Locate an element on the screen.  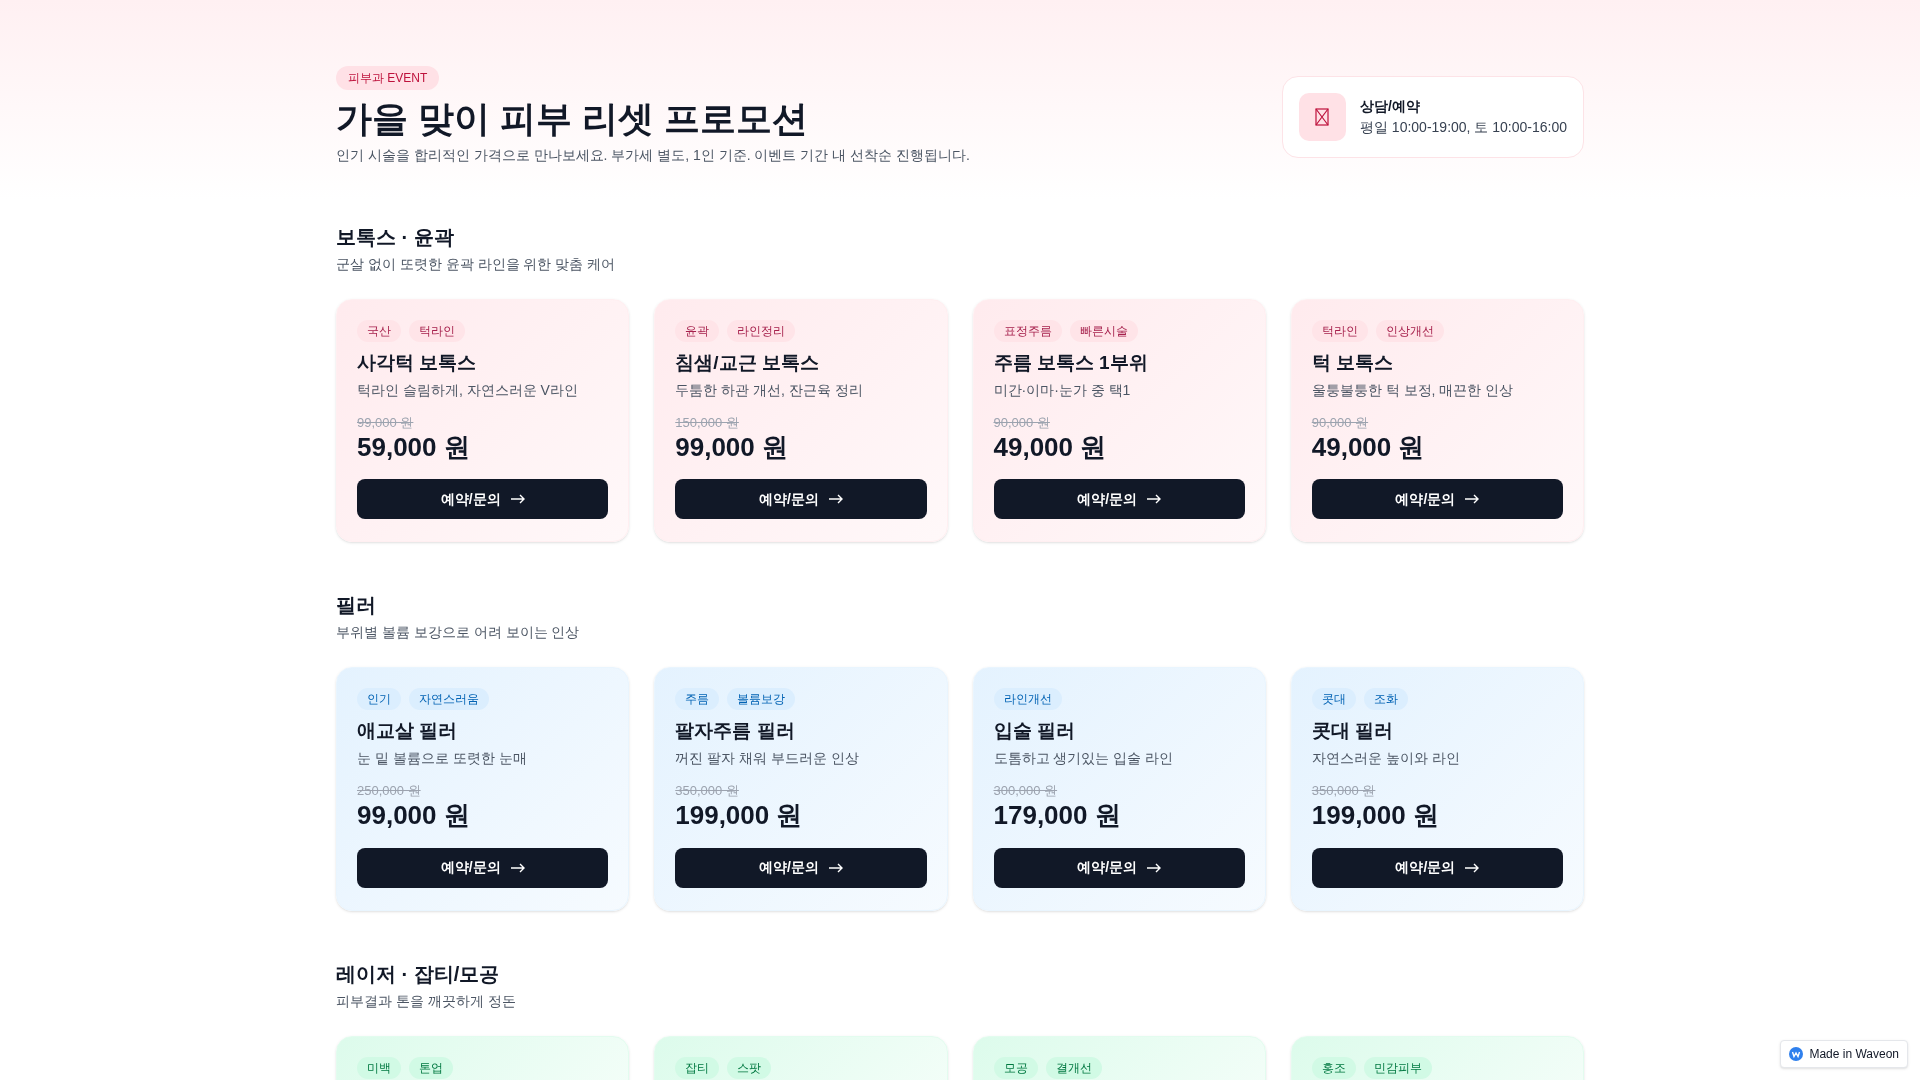
sale-price: 59,000 원 is located at coordinates (414, 448).